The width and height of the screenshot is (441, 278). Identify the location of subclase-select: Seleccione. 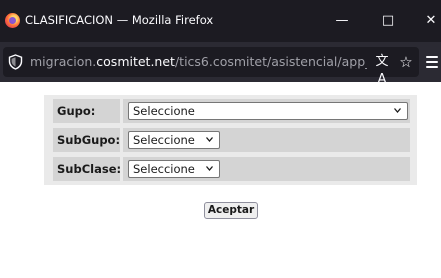
(174, 169).